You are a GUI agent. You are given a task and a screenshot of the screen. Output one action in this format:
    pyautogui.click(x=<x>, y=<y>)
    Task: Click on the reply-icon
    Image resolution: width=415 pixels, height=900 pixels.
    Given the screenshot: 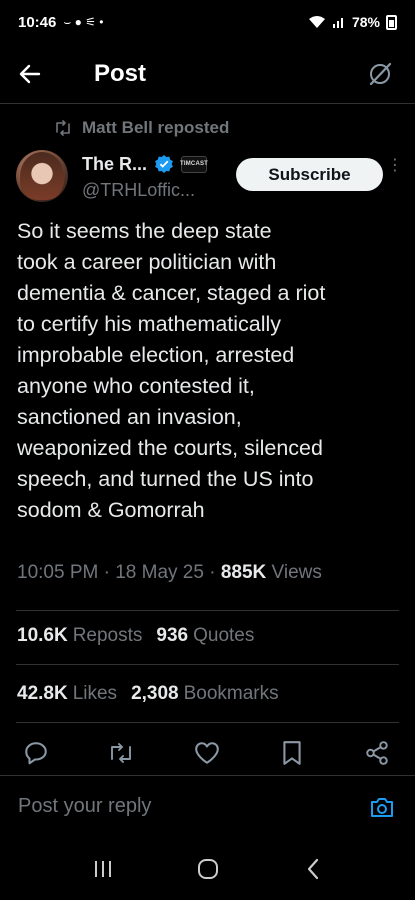 What is the action you would take?
    pyautogui.click(x=36, y=753)
    